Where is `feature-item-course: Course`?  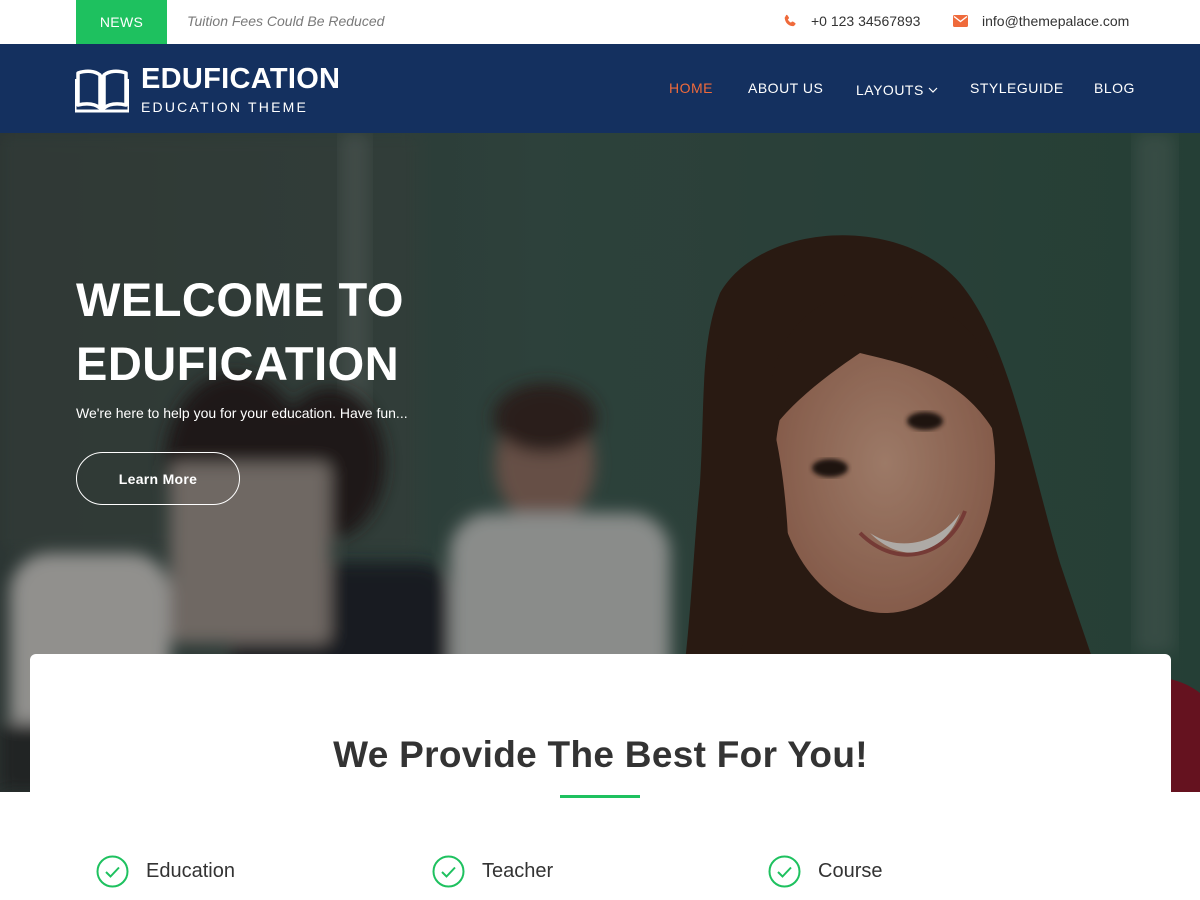
feature-item-course: Course is located at coordinates (825, 871).